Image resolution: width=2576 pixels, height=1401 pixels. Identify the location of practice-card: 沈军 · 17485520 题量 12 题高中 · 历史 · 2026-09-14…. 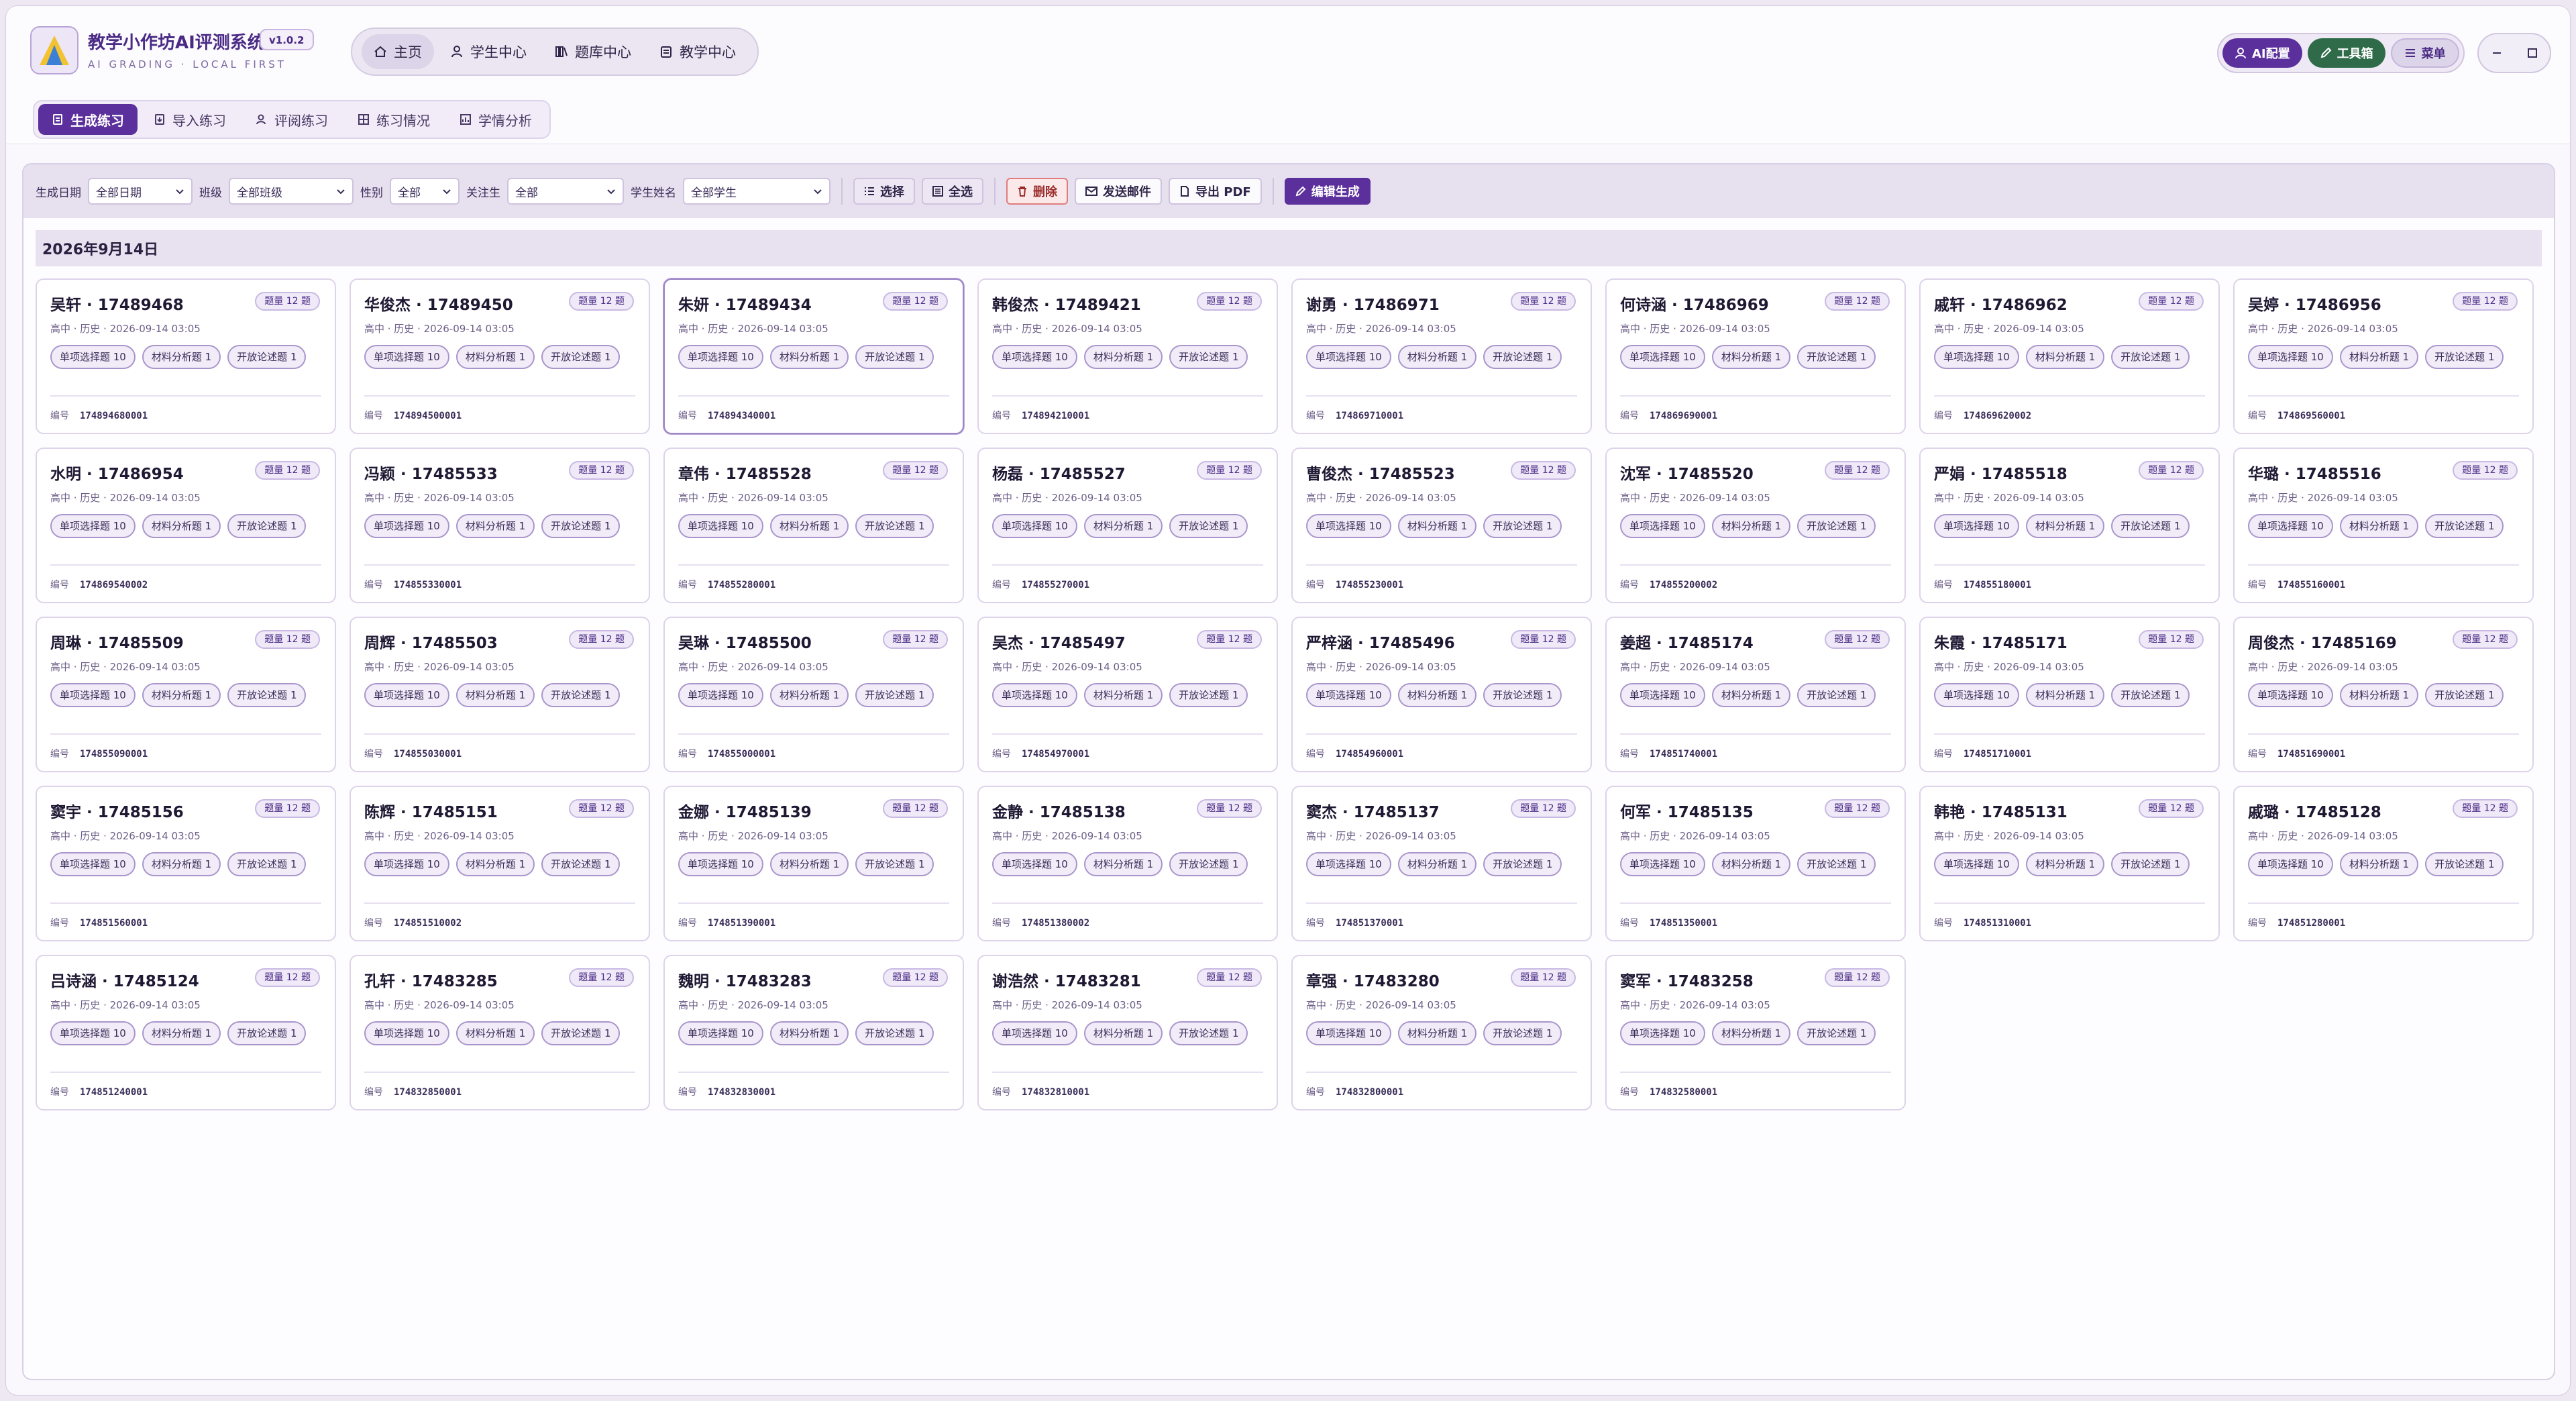
(1755, 525).